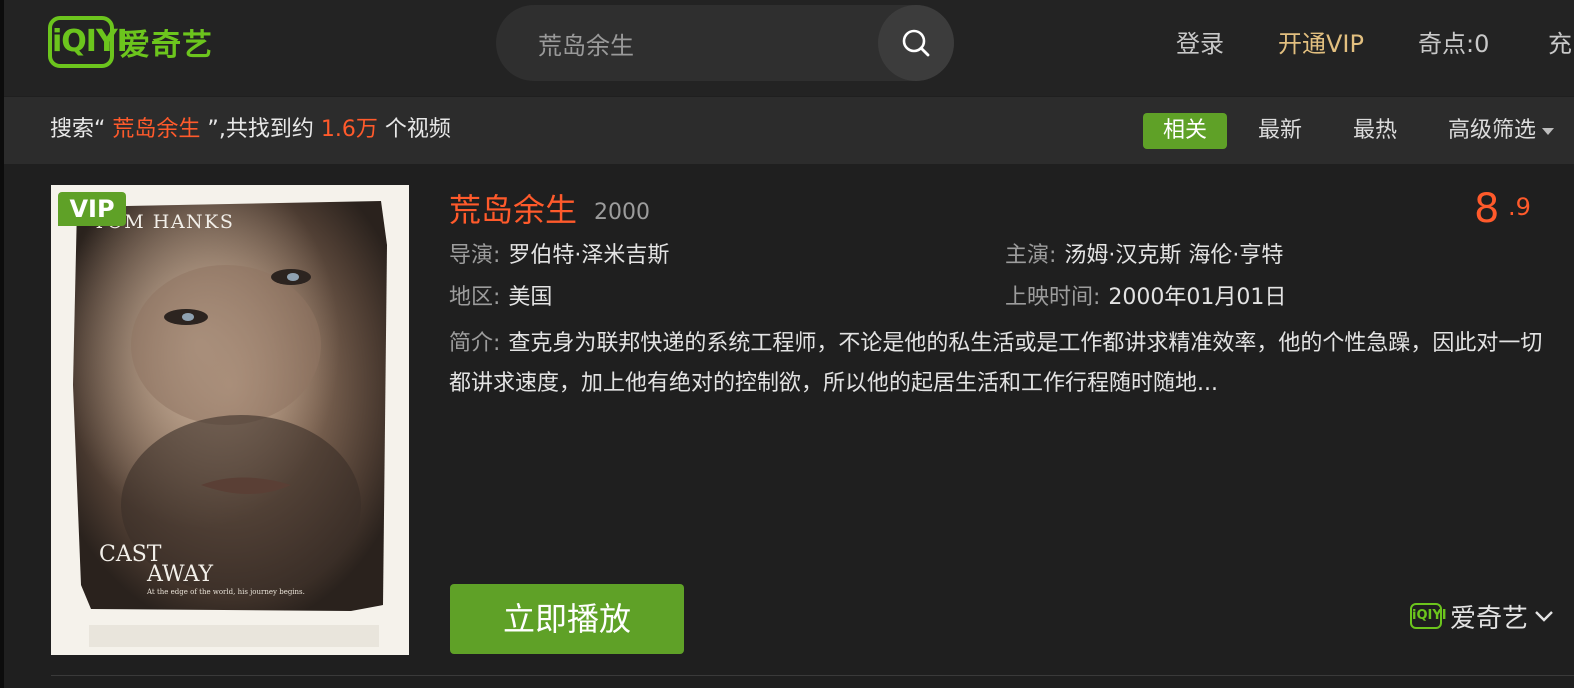 This screenshot has width=1574, height=688. Describe the element at coordinates (1185, 131) in the screenshot. I see `tab-relevant: 相关` at that location.